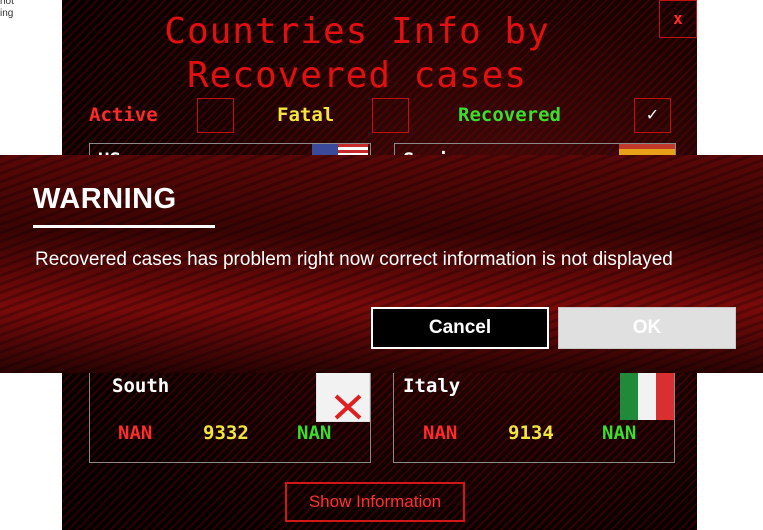  What do you see at coordinates (29, 10) in the screenshot?
I see `background-window-text: not ing` at bounding box center [29, 10].